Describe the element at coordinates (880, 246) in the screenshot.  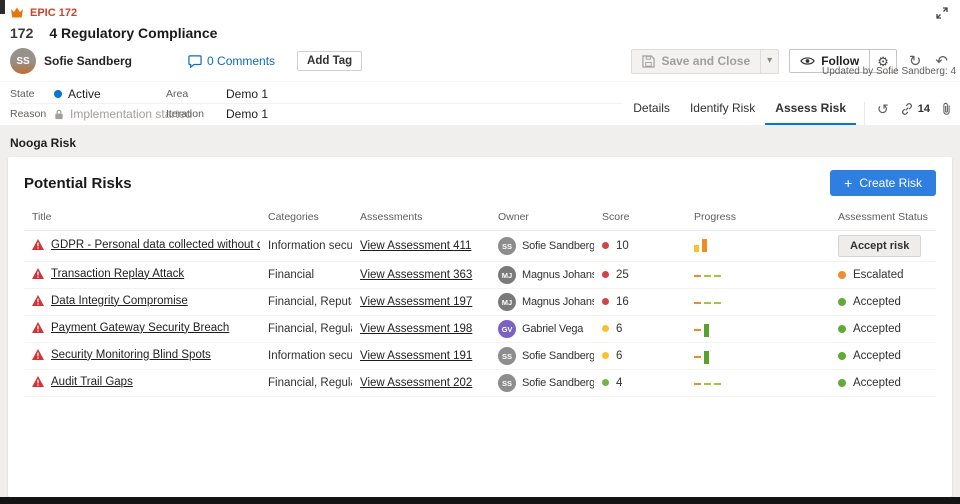
I see `accept-risk-button: Accept risk` at that location.